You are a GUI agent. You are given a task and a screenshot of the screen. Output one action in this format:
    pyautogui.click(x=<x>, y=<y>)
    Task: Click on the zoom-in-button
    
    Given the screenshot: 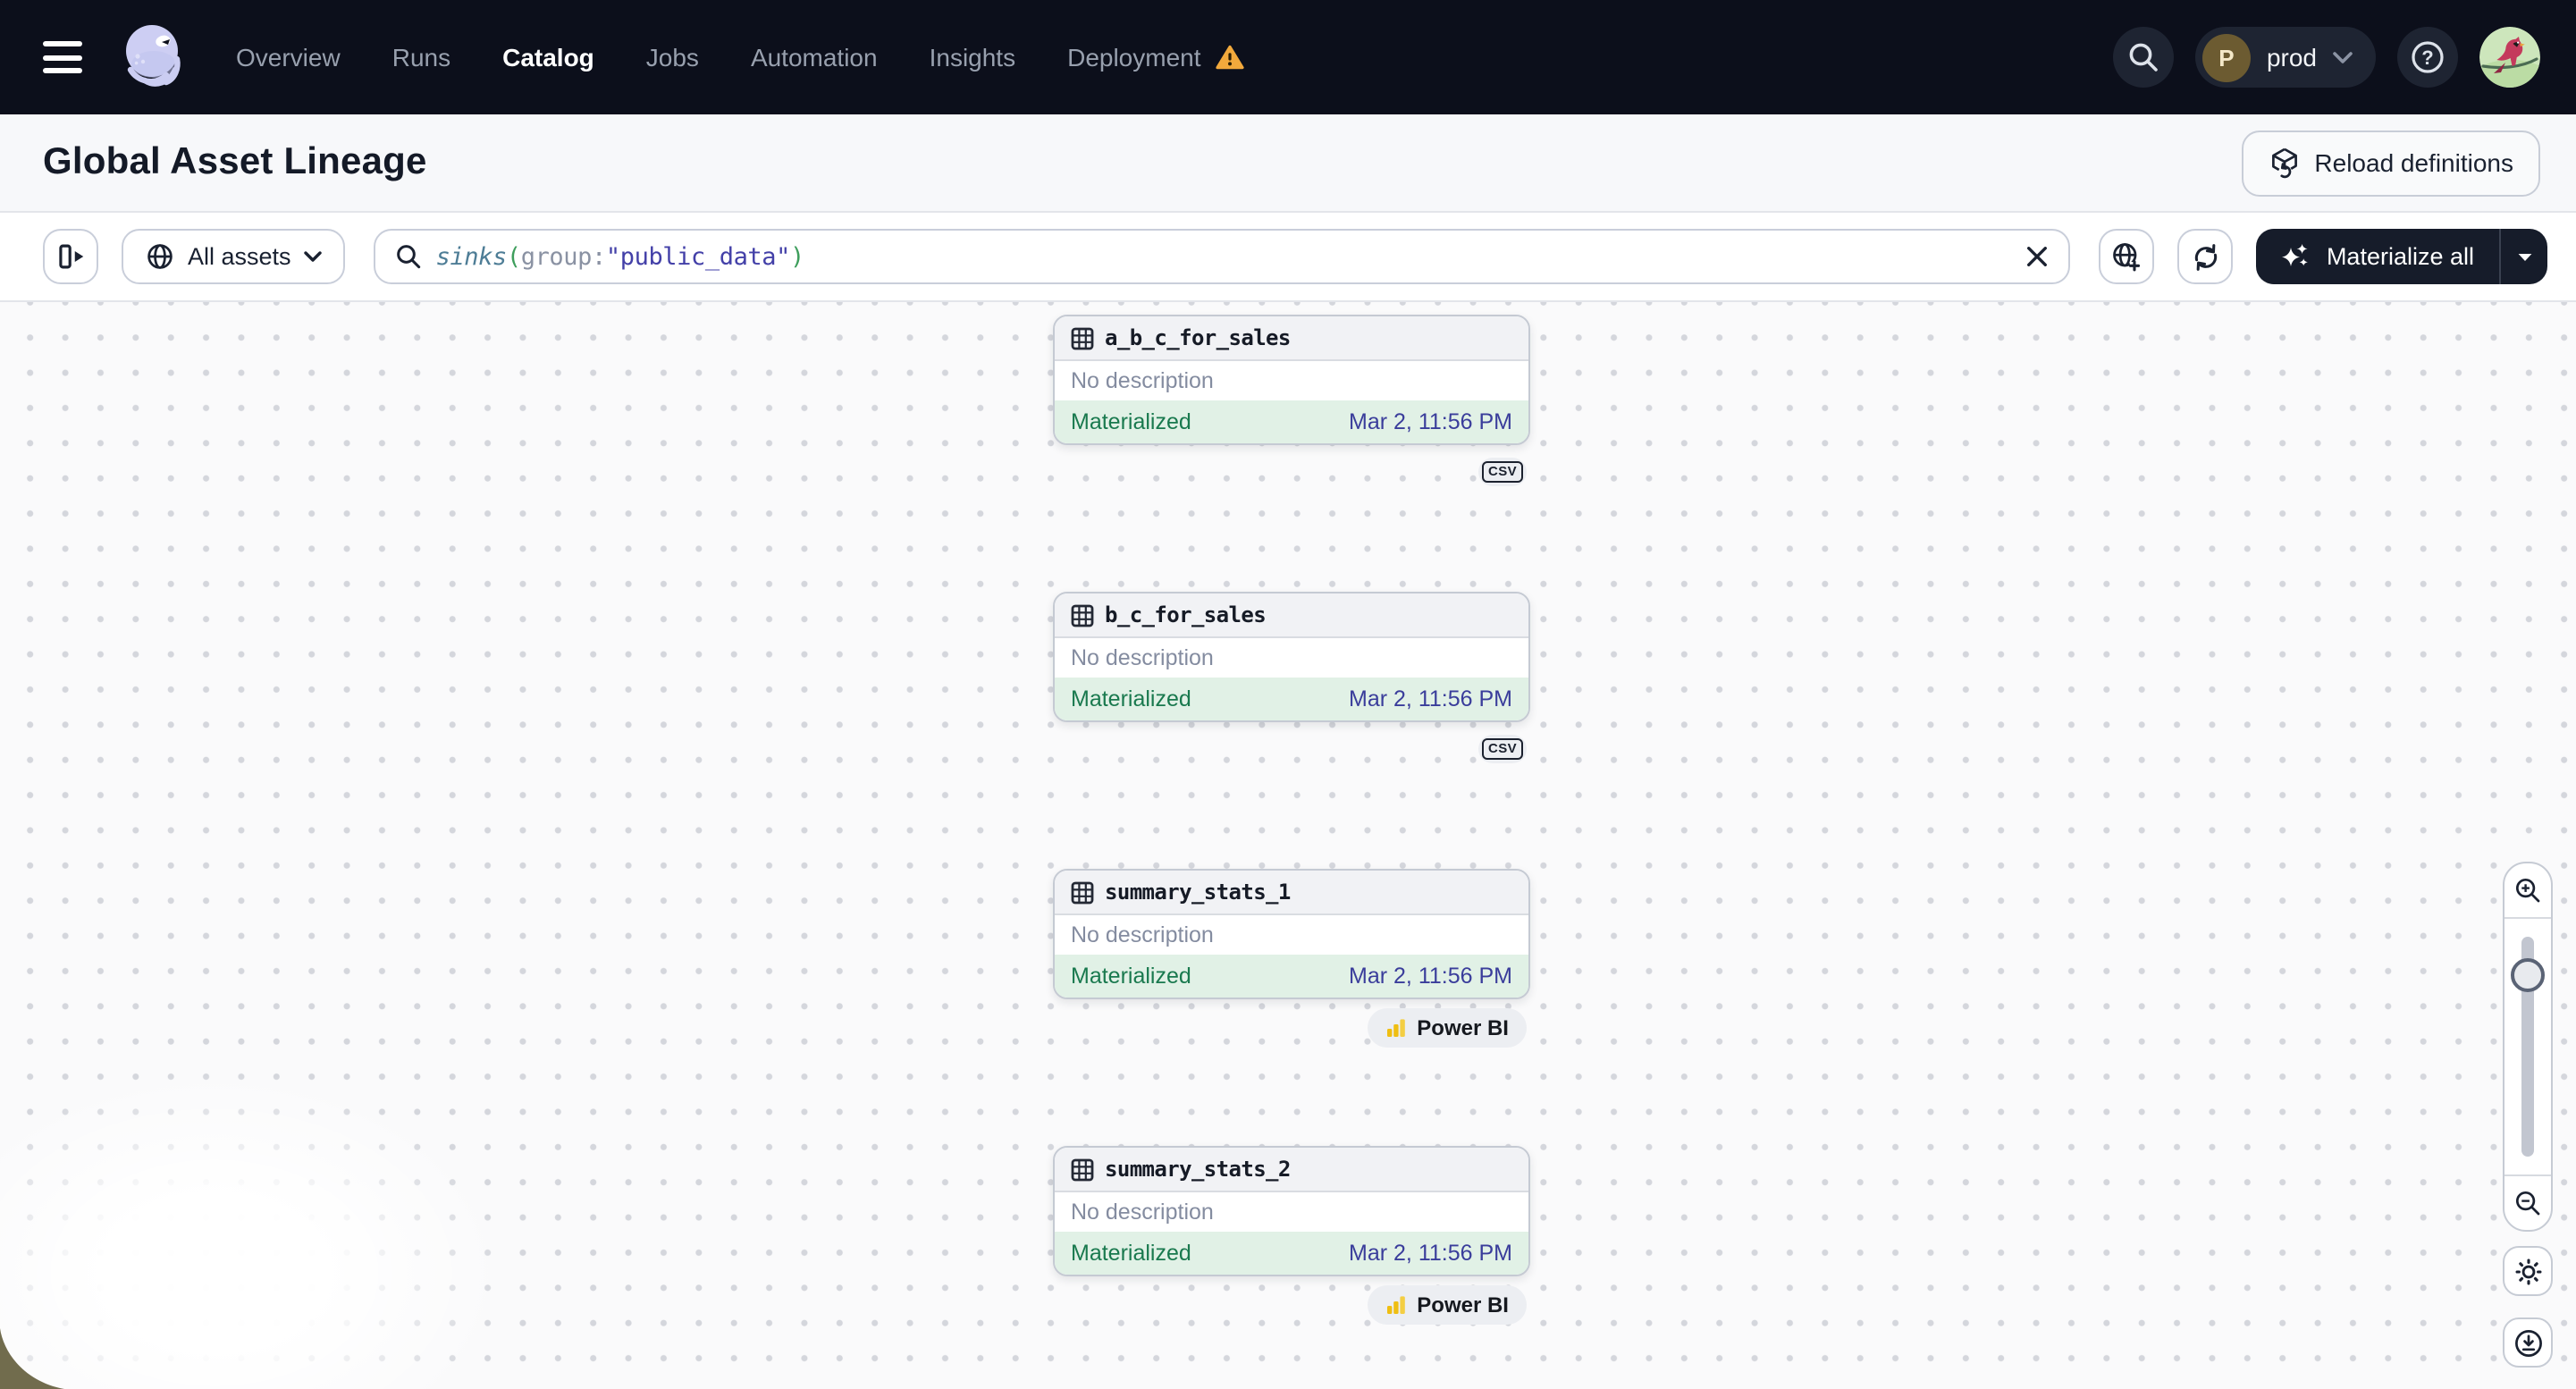 What is the action you would take?
    pyautogui.click(x=2528, y=890)
    